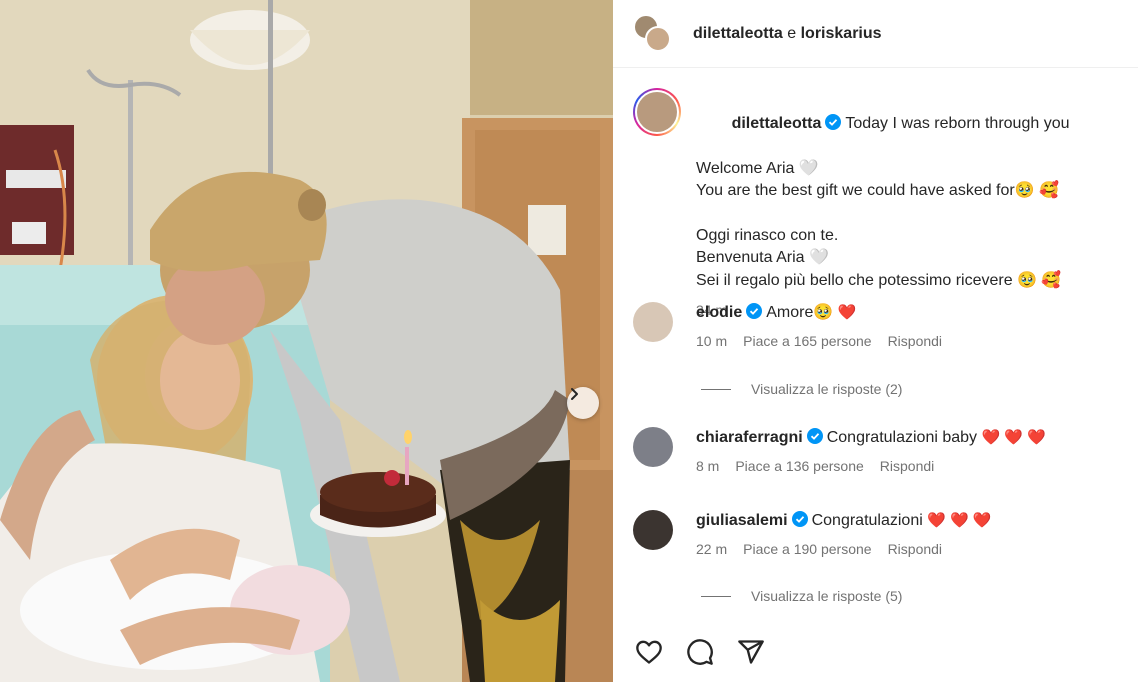 The image size is (1138, 682). What do you see at coordinates (777, 123) in the screenshot?
I see `caption-username: dilettaleotta` at bounding box center [777, 123].